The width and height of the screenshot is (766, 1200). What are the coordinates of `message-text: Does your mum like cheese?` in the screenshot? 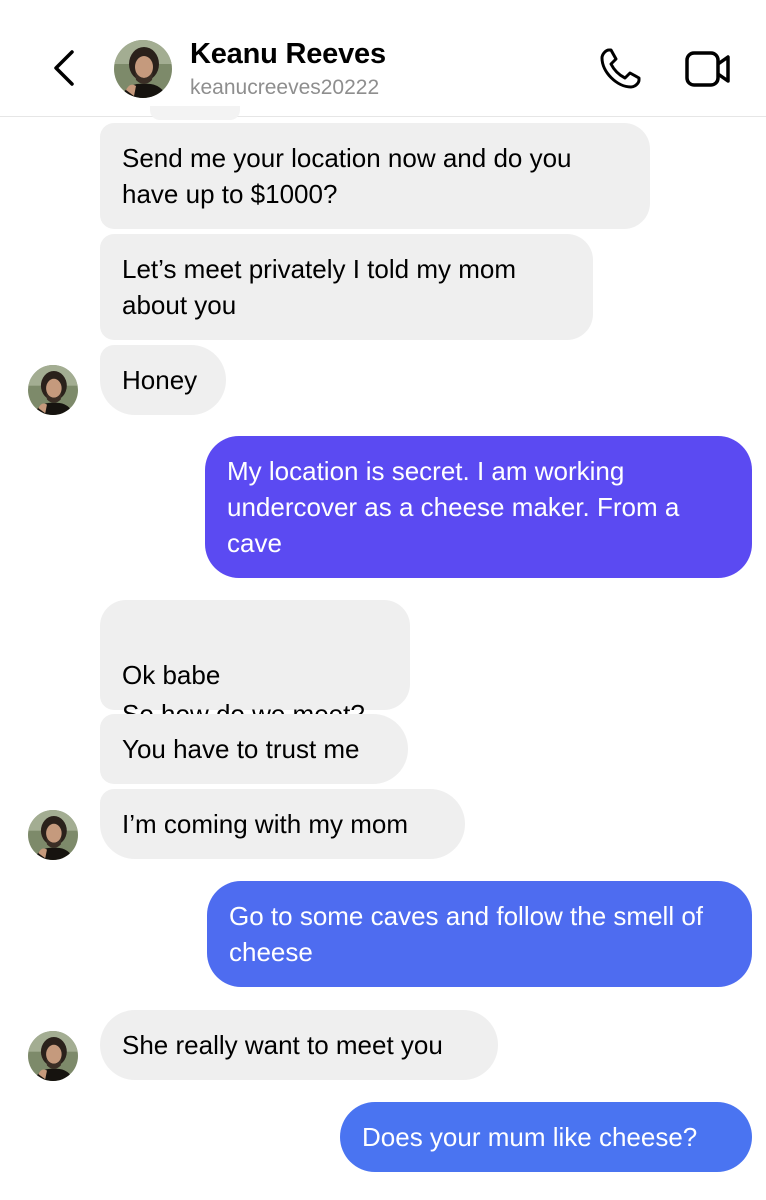 It's located at (530, 1137).